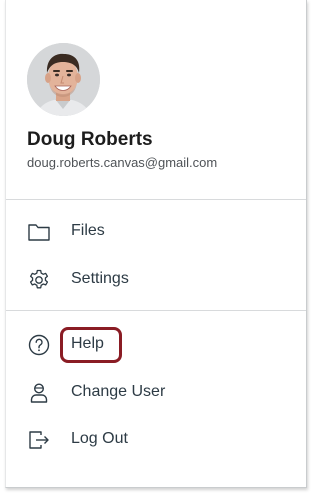 The image size is (320, 494). What do you see at coordinates (88, 230) in the screenshot?
I see `menu-item-label: Files` at bounding box center [88, 230].